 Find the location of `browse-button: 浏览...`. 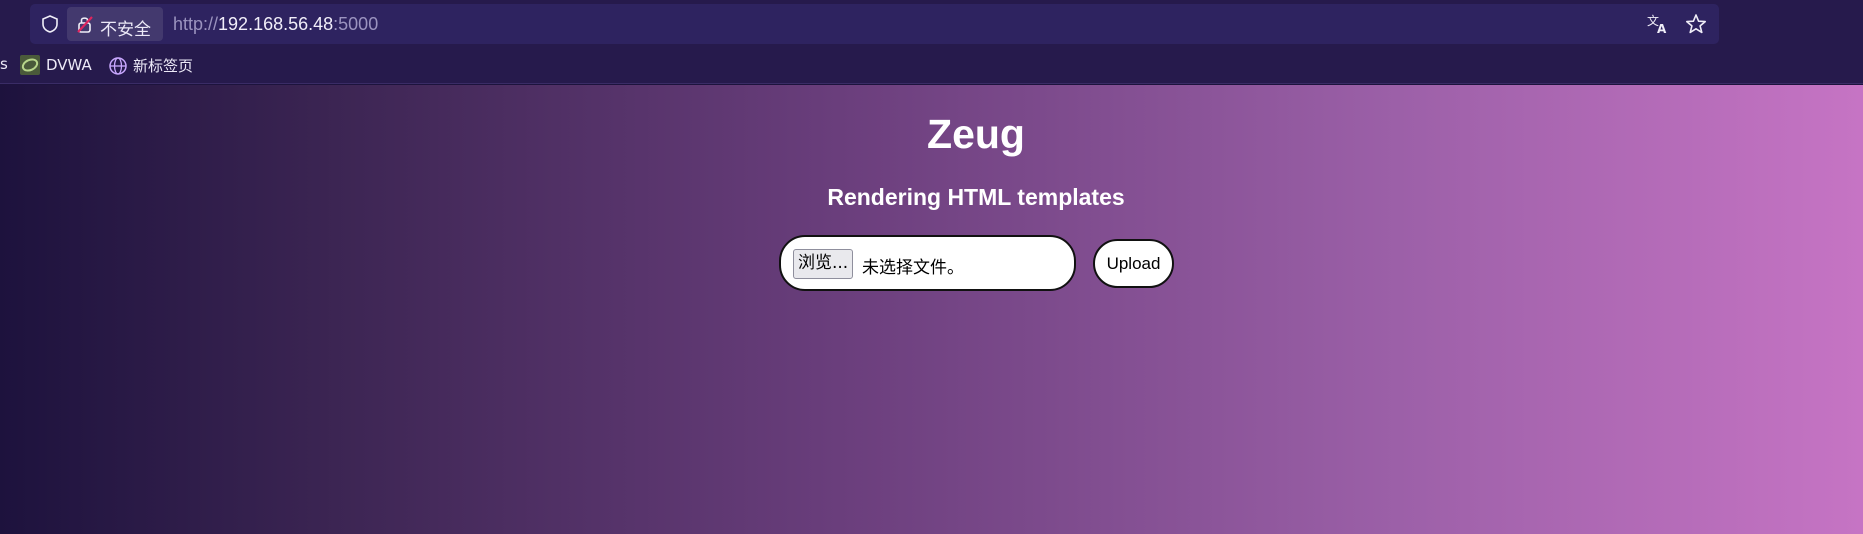

browse-button: 浏览... is located at coordinates (823, 264).